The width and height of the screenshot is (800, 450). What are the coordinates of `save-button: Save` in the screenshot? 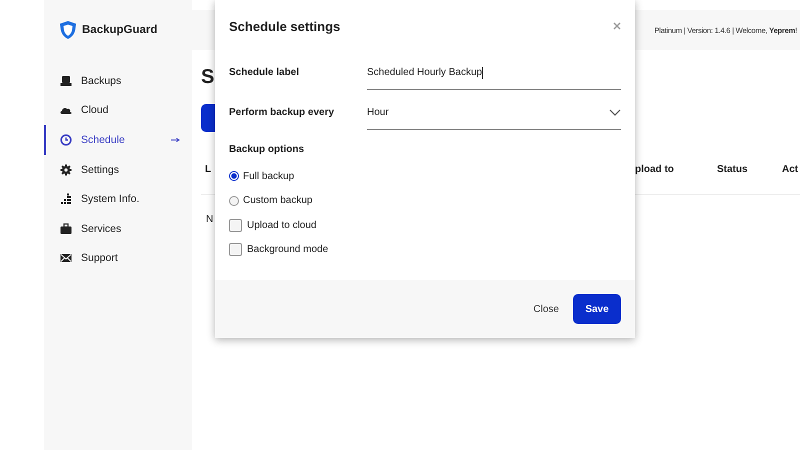 It's located at (597, 309).